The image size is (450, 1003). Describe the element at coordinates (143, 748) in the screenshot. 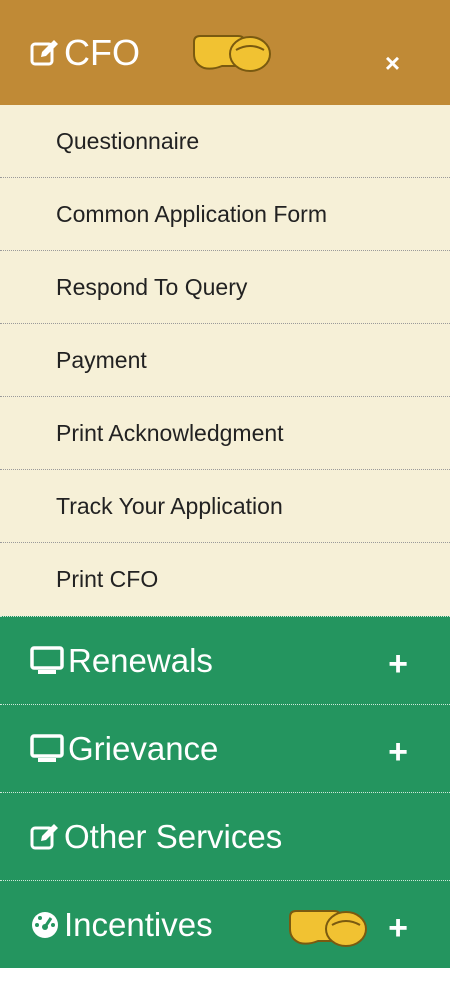

I see `menu-item-label: Grievance` at that location.